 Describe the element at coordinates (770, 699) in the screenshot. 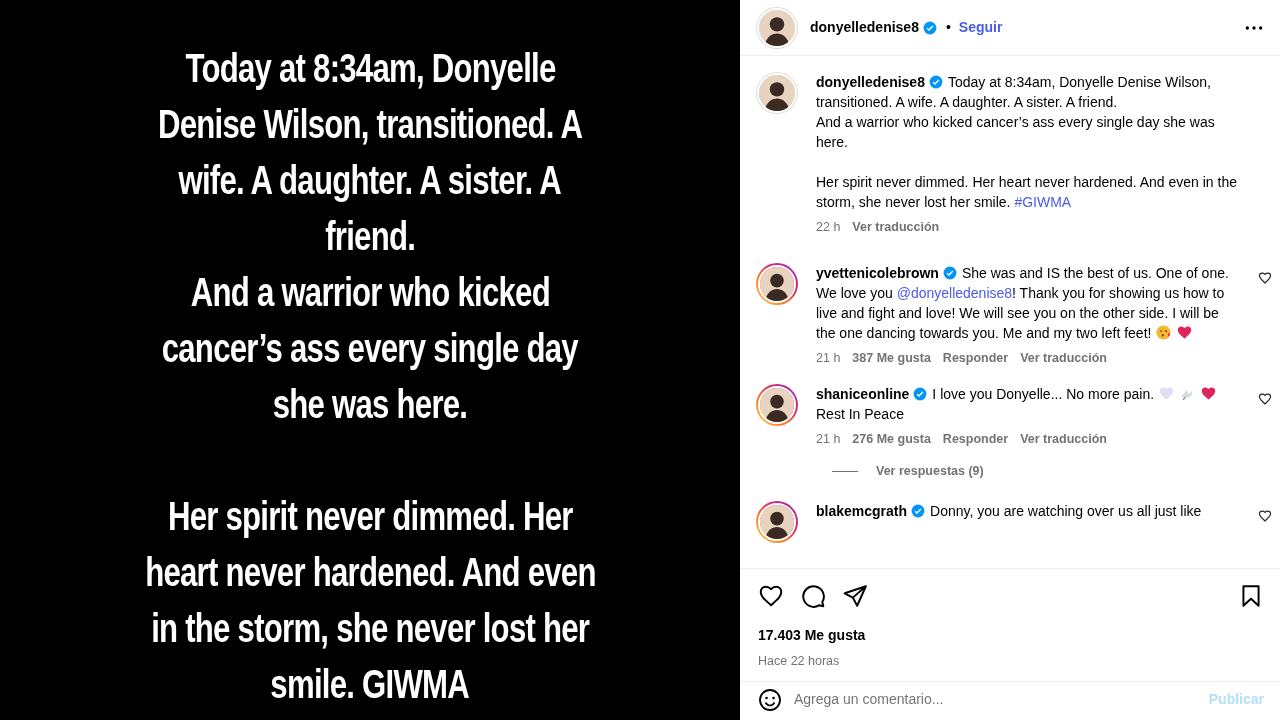

I see `emoji-icon` at that location.